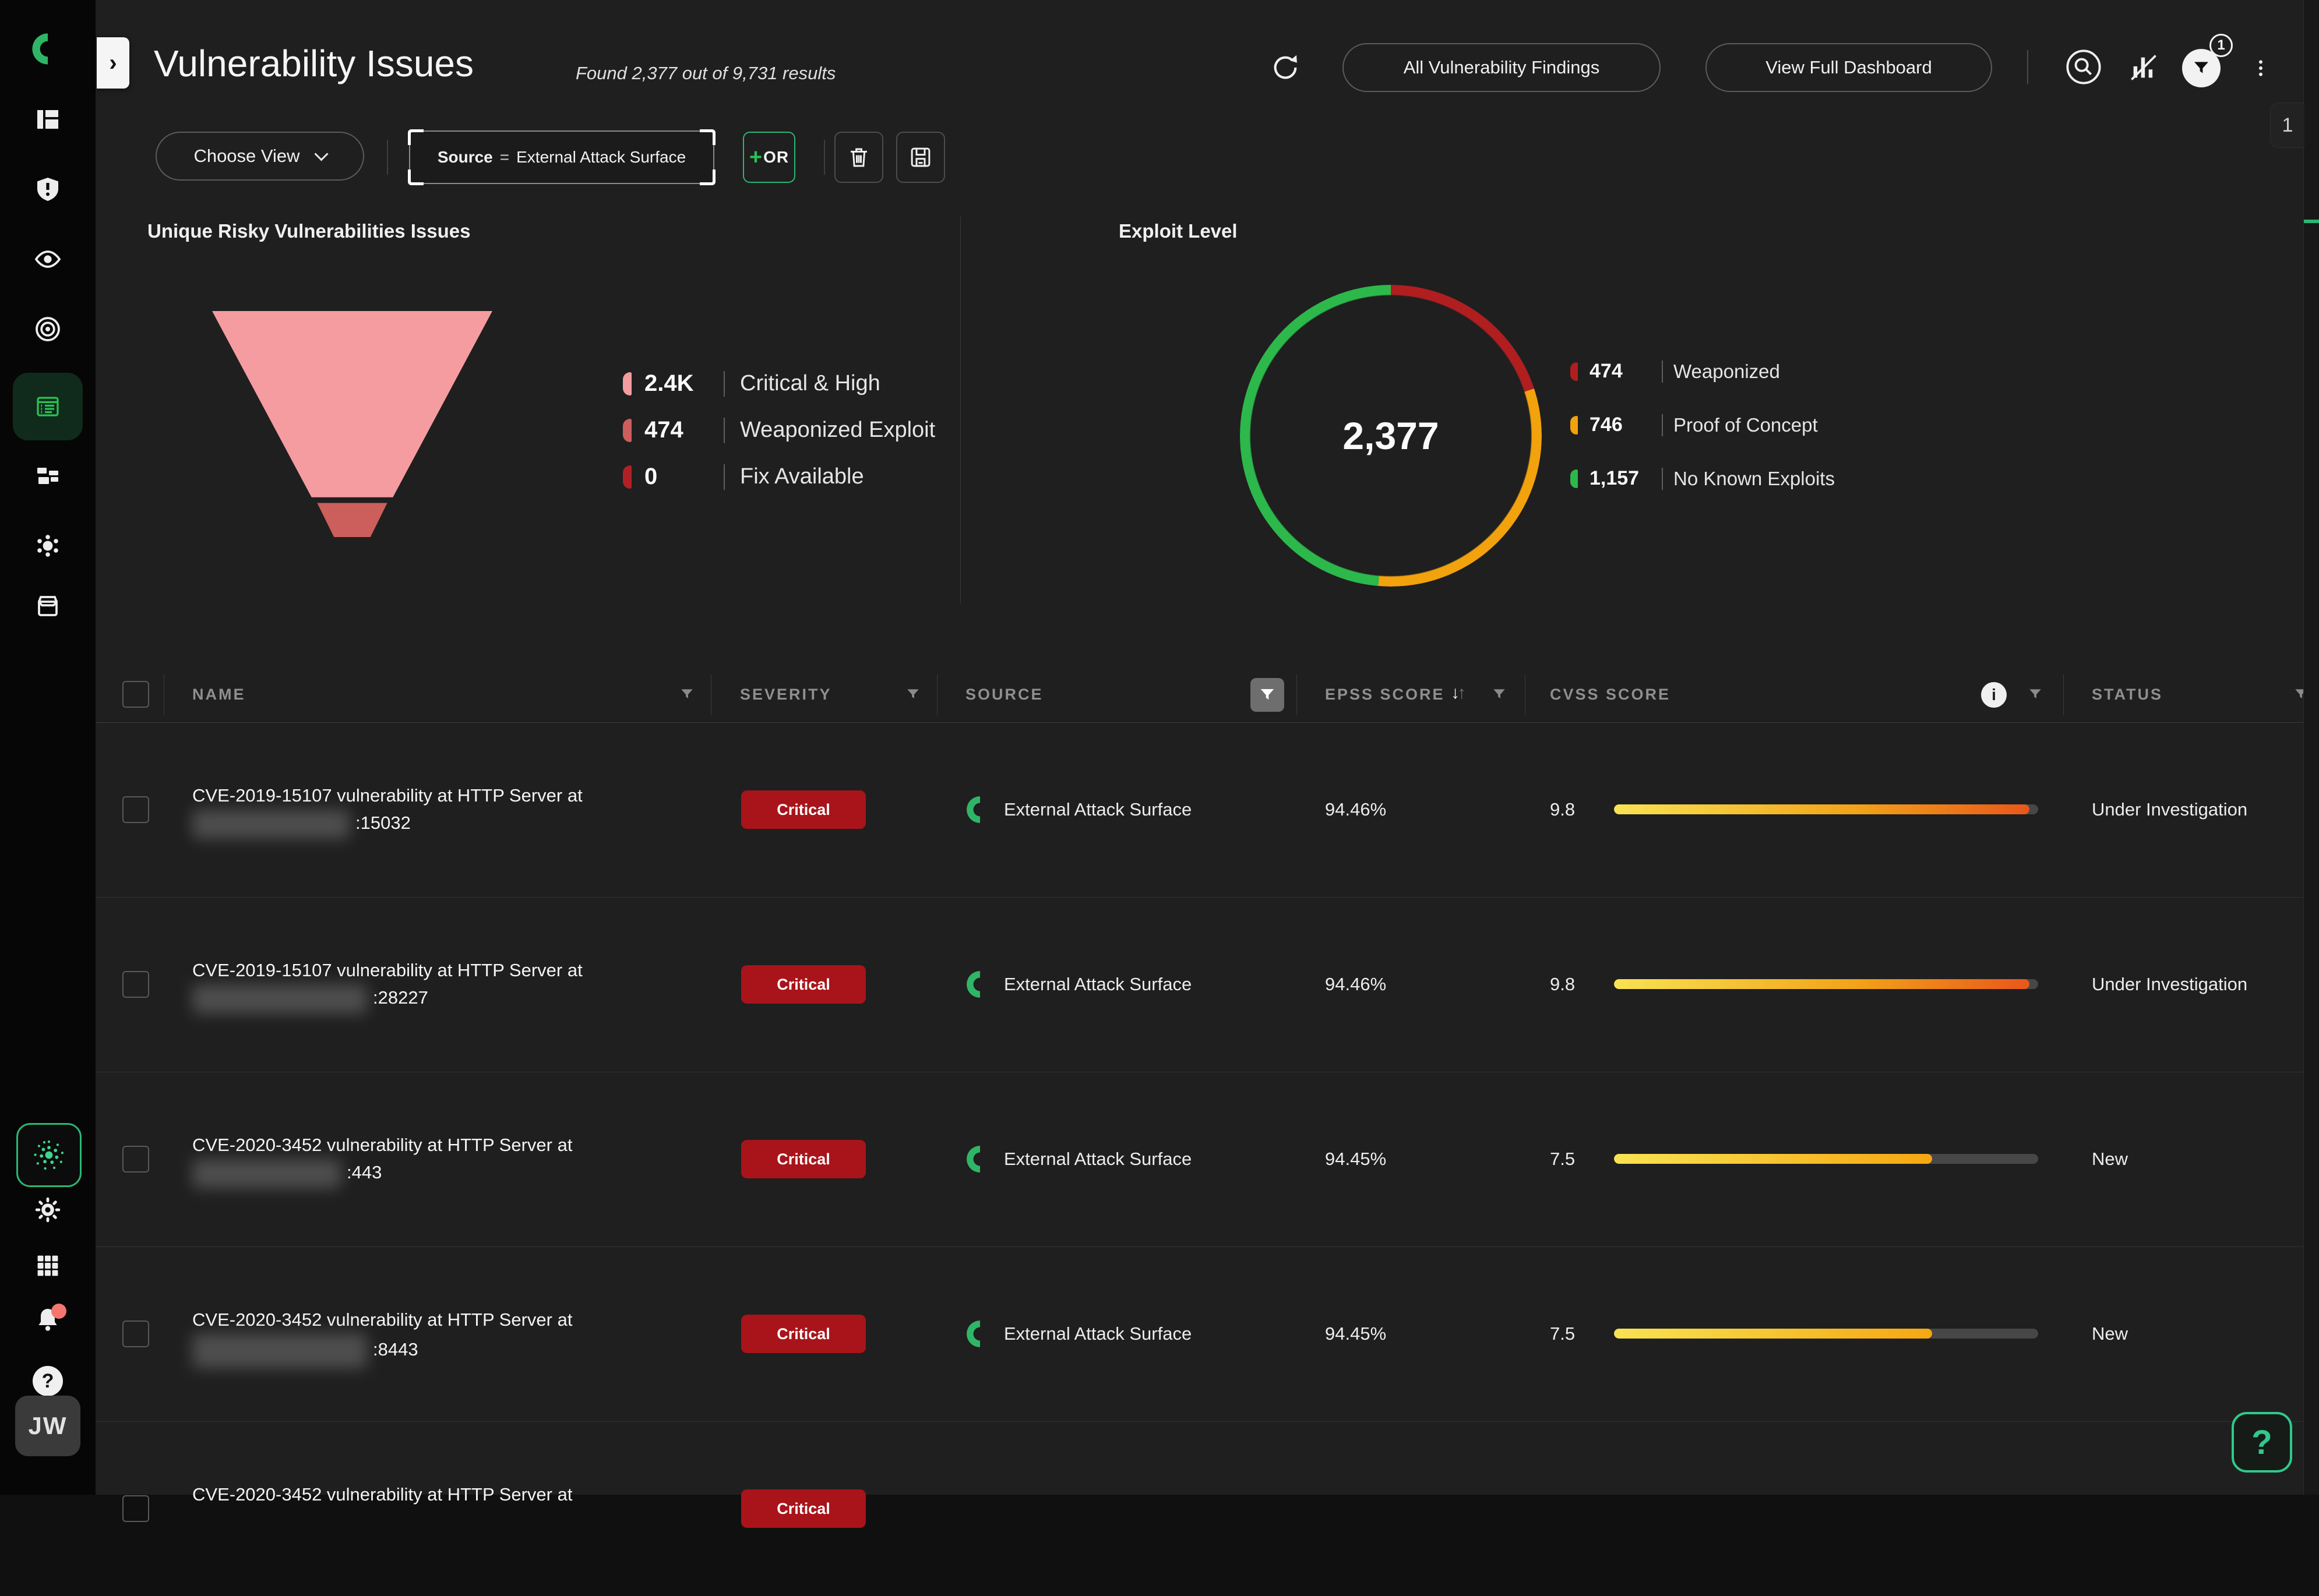  Describe the element at coordinates (48, 406) in the screenshot. I see `sidebar-item-vulnerabilities-active` at that location.